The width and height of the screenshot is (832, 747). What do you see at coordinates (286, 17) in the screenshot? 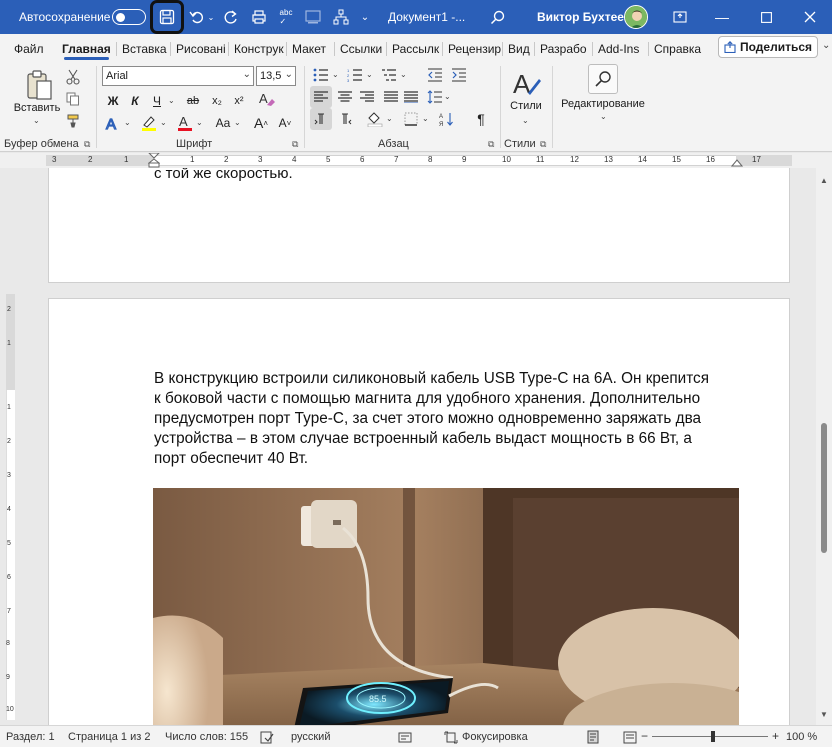
I see `spelling-button: abc ✓` at bounding box center [286, 17].